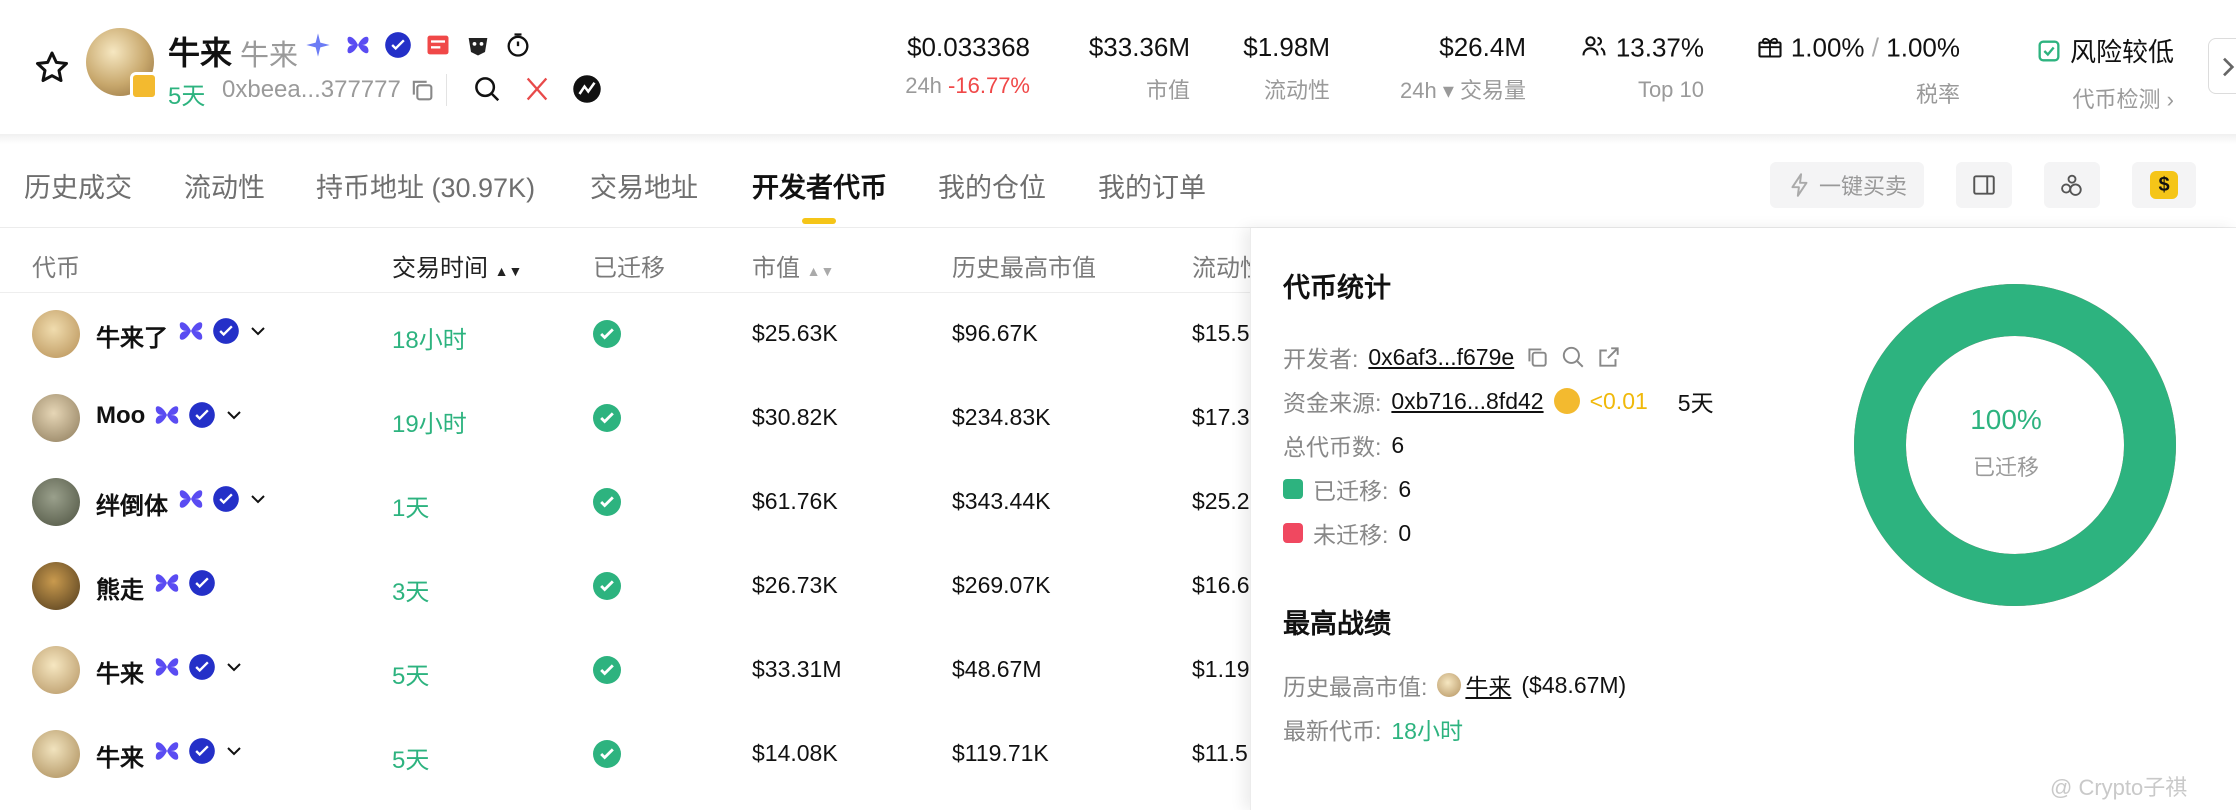 Image resolution: width=2236 pixels, height=810 pixels. What do you see at coordinates (537, 89) in the screenshot?
I see `x-twitter-icon` at bounding box center [537, 89].